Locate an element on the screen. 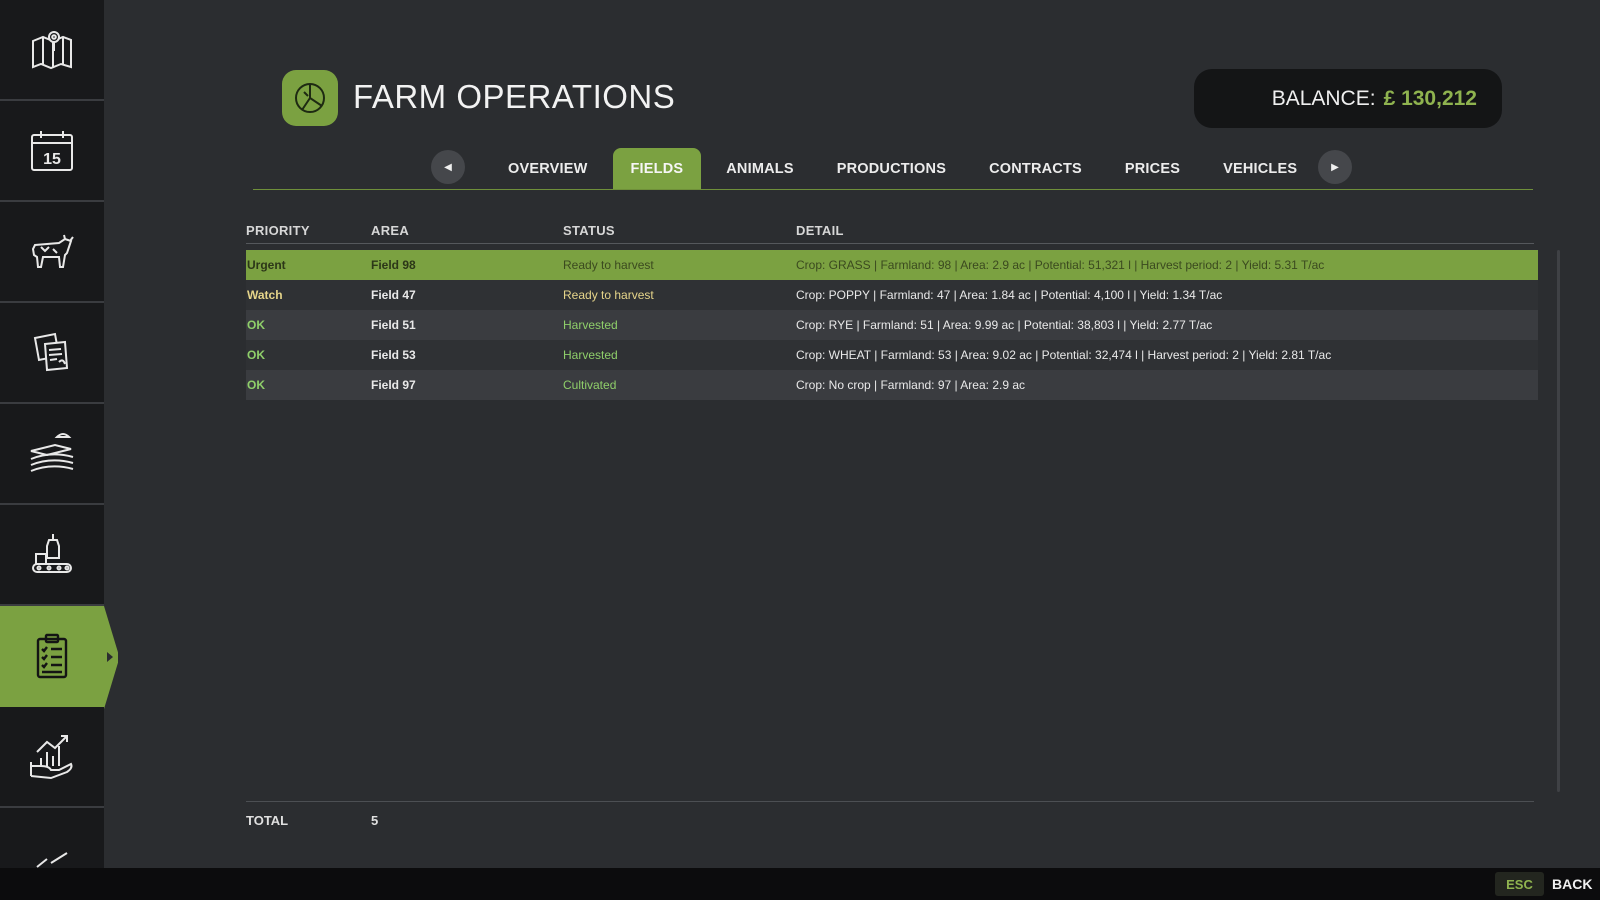 This screenshot has width=1600, height=900. area-cell: Field 97 is located at coordinates (393, 385).